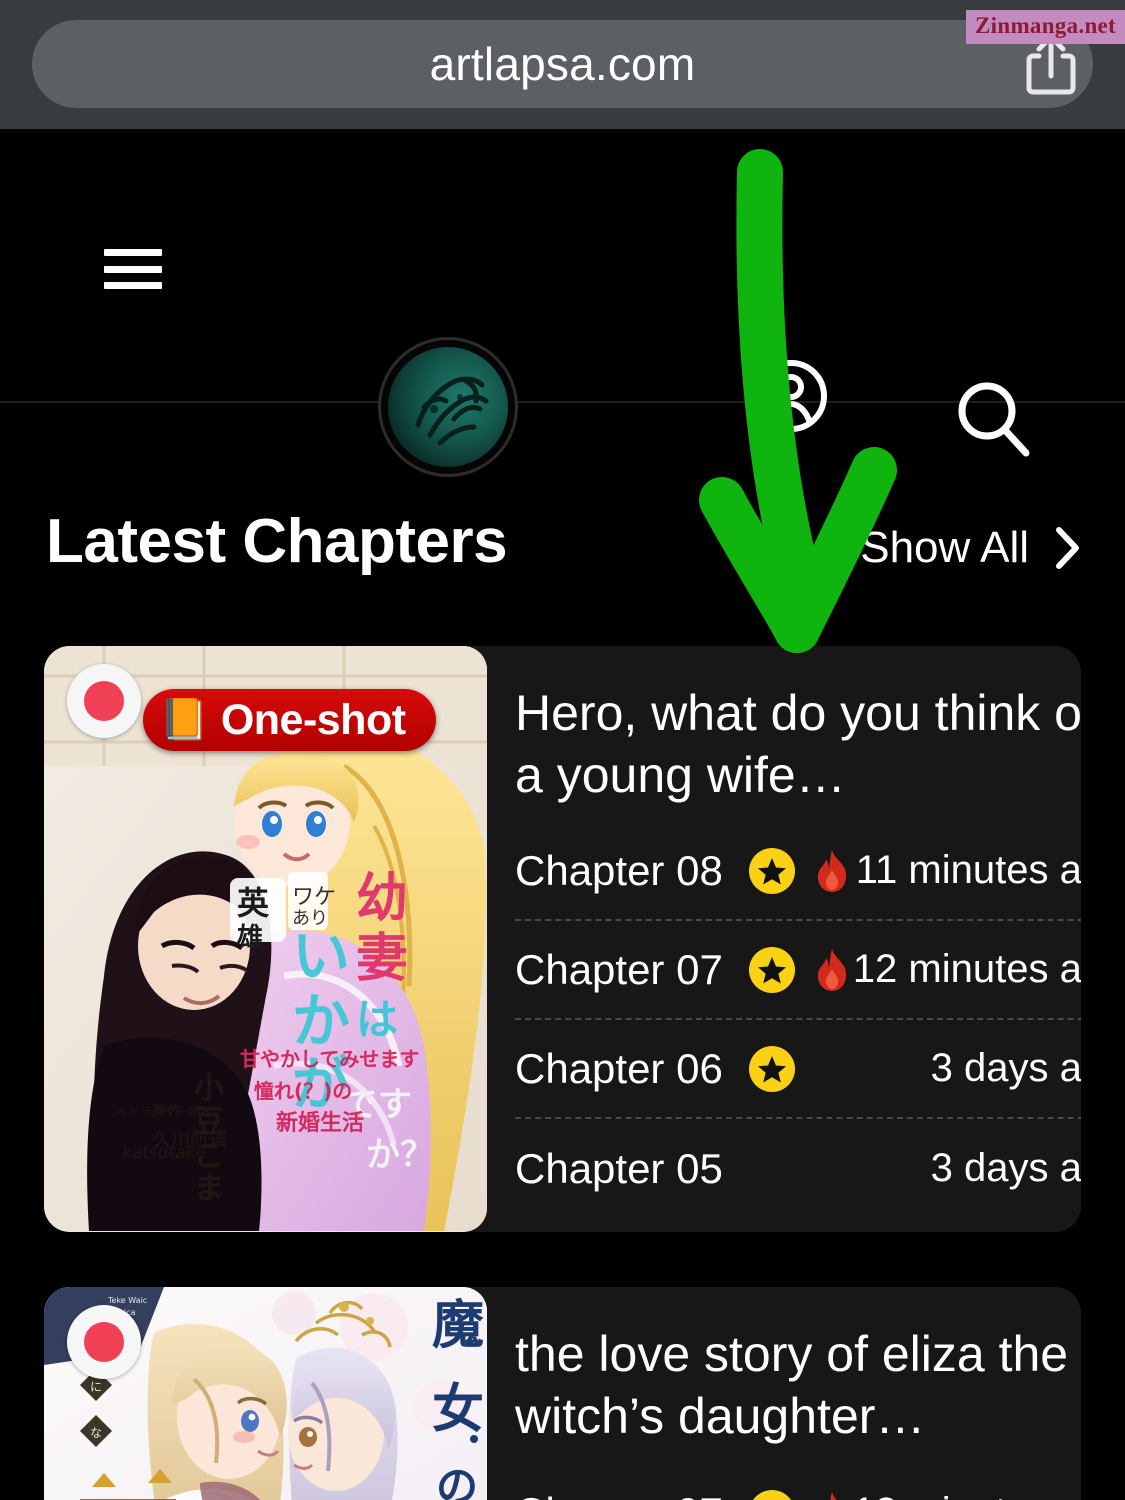 The width and height of the screenshot is (1125, 1500). Describe the element at coordinates (209, 1088) in the screenshot. I see `svg-text: 小` at that location.